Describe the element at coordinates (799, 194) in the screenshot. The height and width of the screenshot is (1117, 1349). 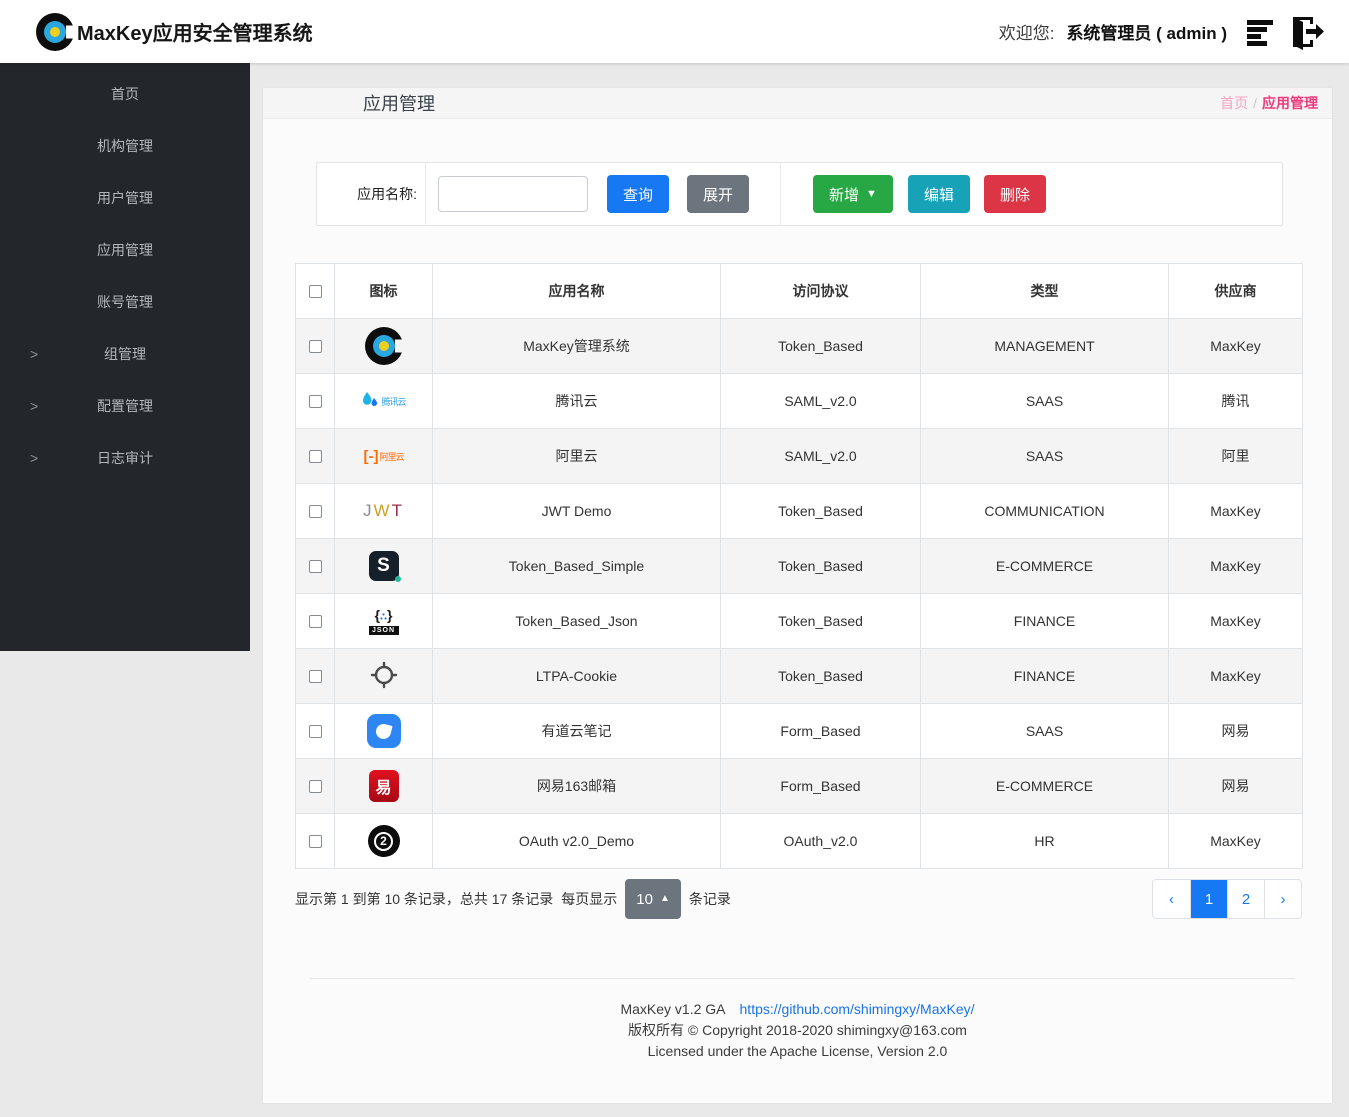
I see `search-toolbar: 应用名称: 查询 展开 新增 ▼ 编辑 删除` at that location.